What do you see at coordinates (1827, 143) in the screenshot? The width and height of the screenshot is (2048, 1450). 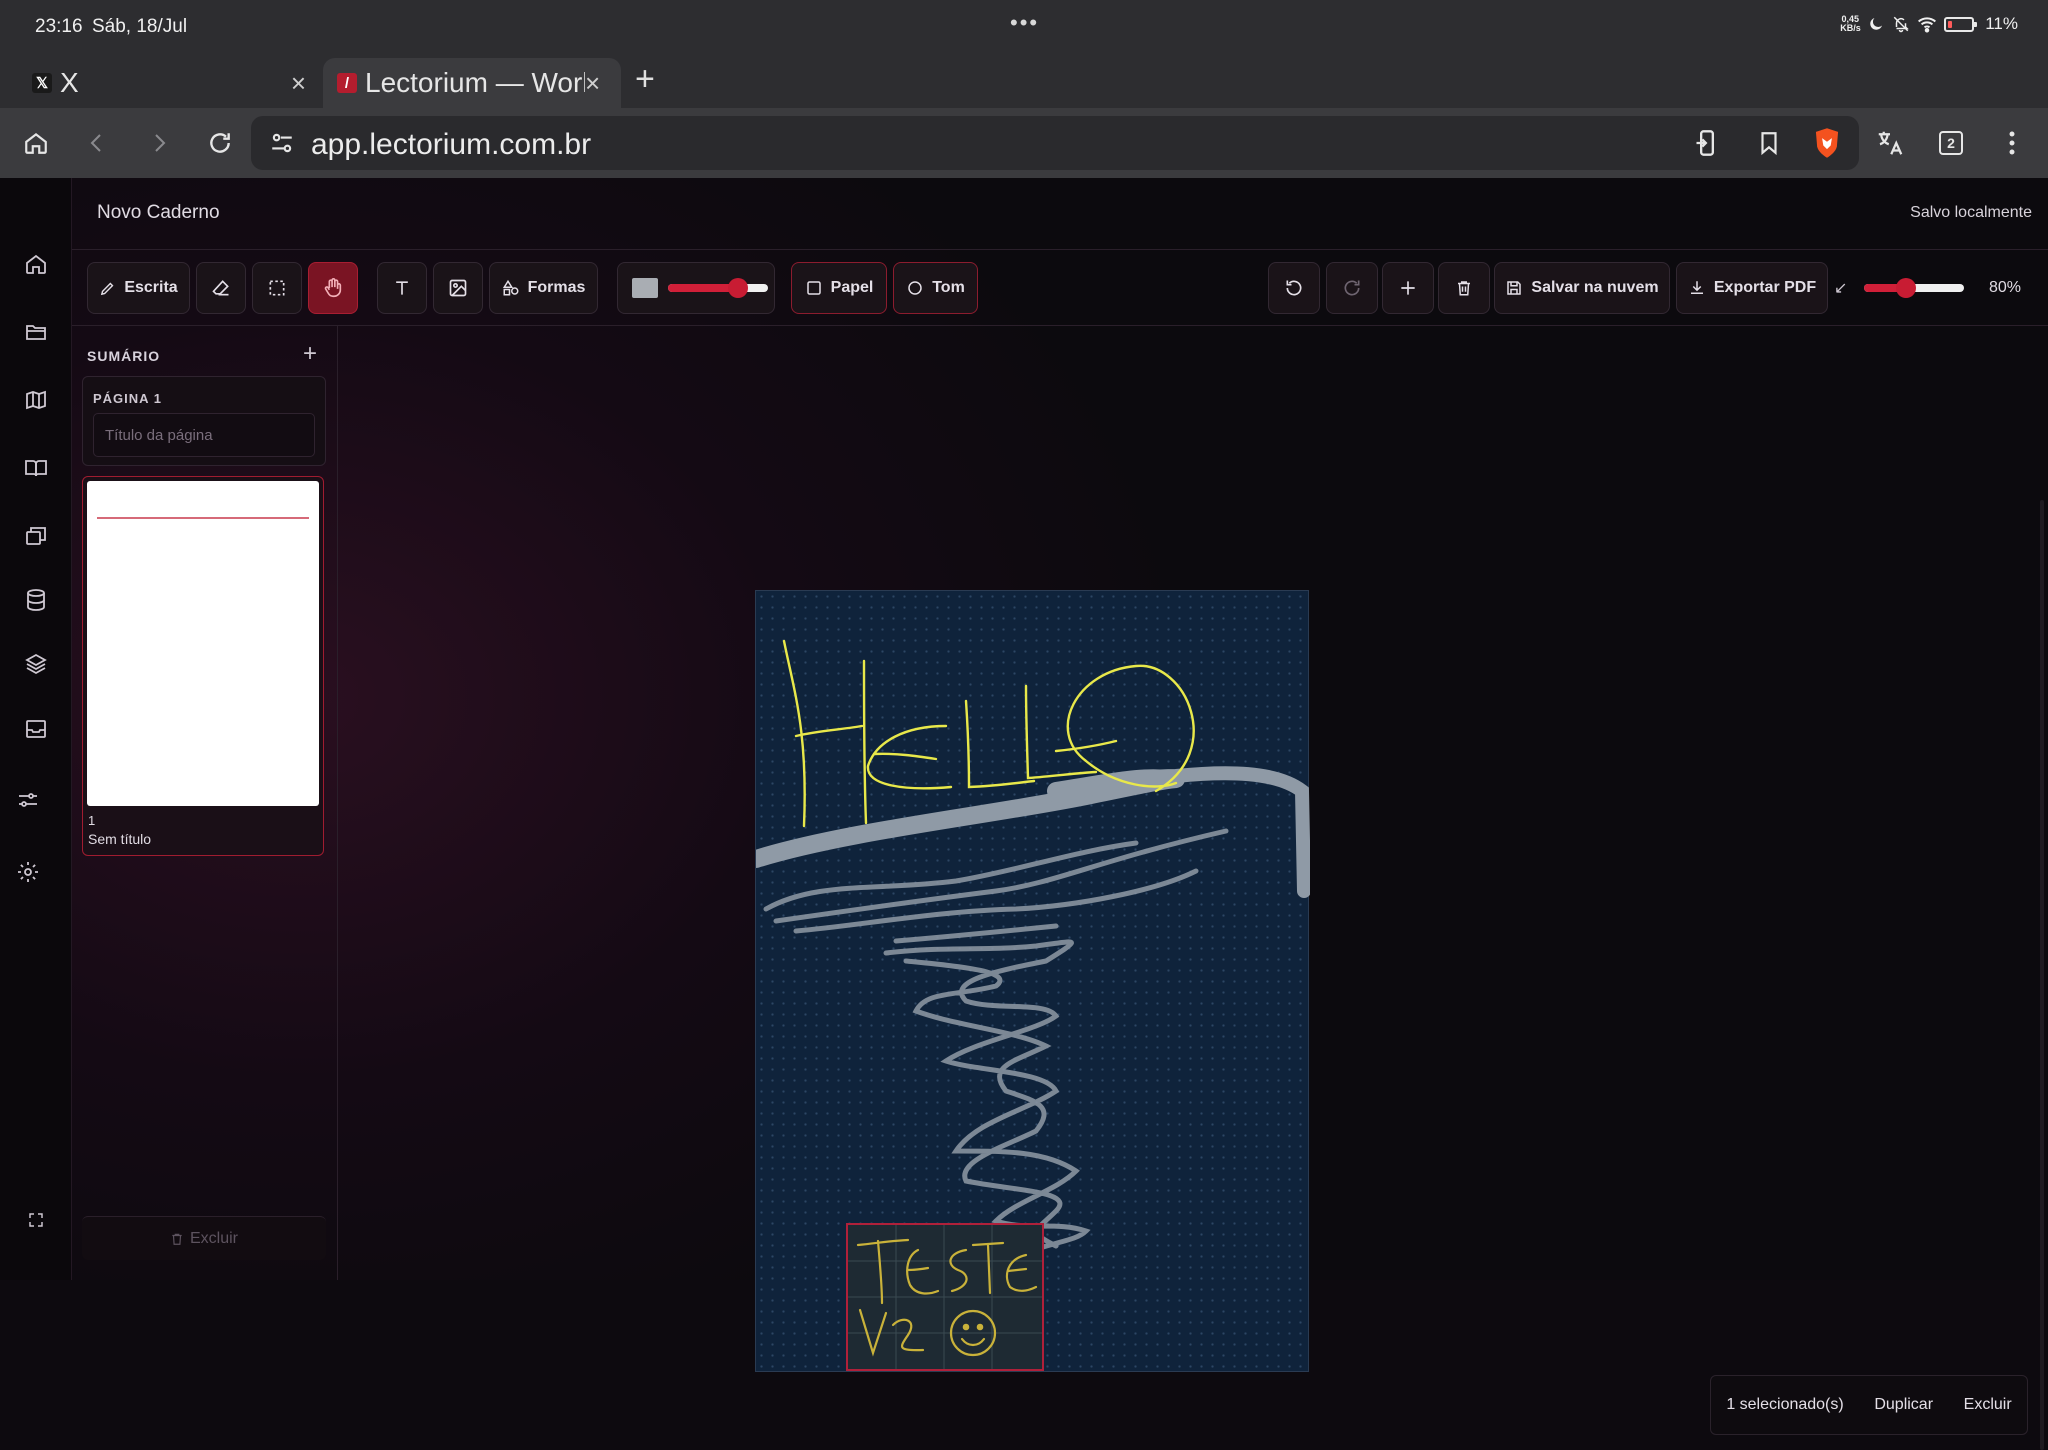 I see `brave-shield-icon` at bounding box center [1827, 143].